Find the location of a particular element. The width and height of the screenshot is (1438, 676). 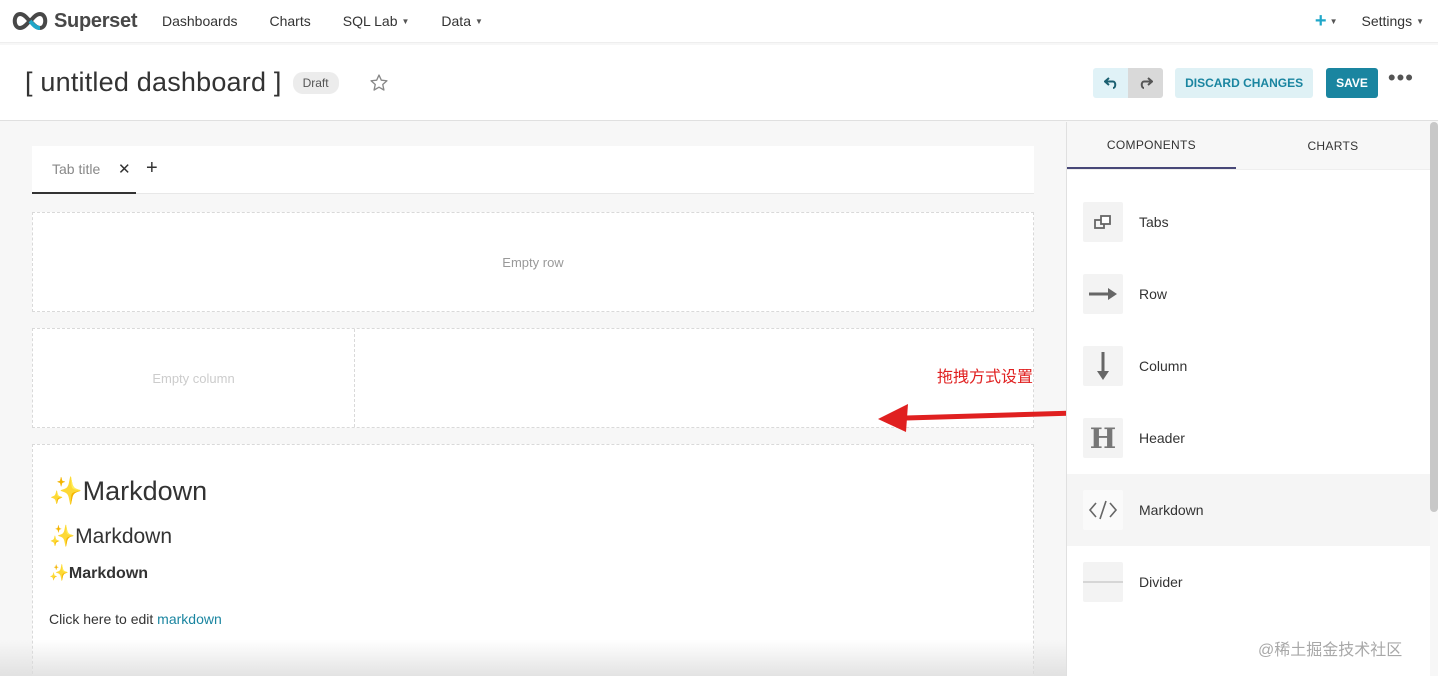

annotation-text: 拖拽方式设置 is located at coordinates (985, 377).